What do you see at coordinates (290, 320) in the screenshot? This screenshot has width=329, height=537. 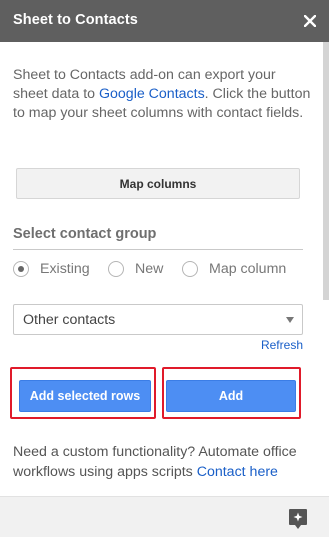 I see `chevron-down-icon` at bounding box center [290, 320].